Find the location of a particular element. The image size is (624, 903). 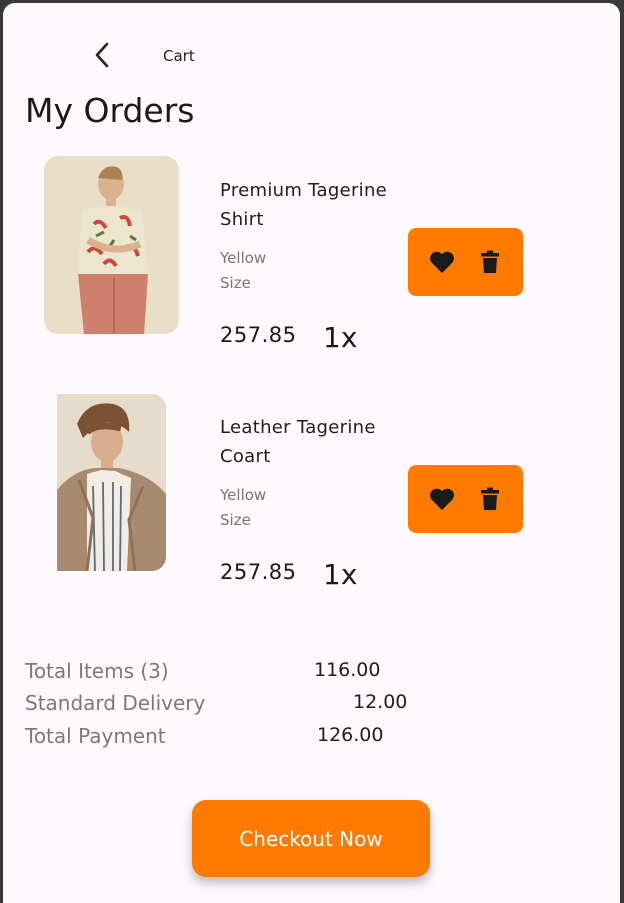

nav-title: Cart is located at coordinates (179, 56).